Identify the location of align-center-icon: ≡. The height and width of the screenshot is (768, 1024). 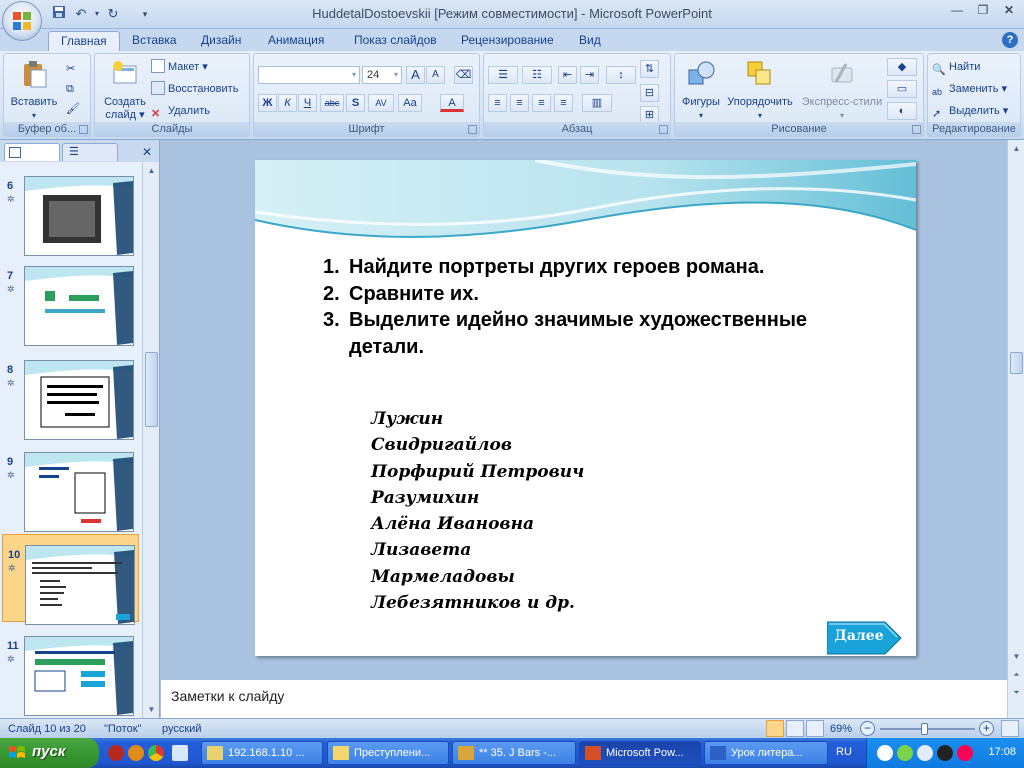
(519, 103).